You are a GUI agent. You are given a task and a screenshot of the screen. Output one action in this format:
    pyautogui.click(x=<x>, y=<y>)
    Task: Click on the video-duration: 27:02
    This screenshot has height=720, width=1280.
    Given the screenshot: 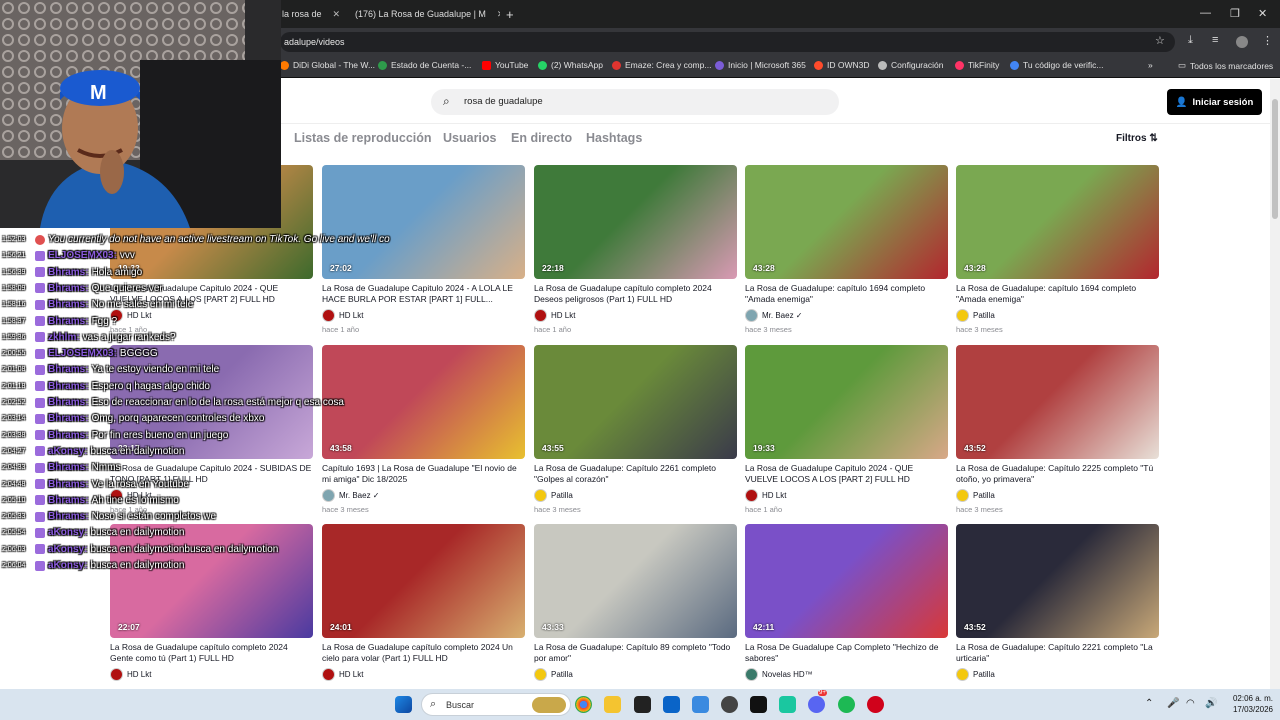 What is the action you would take?
    pyautogui.click(x=341, y=268)
    